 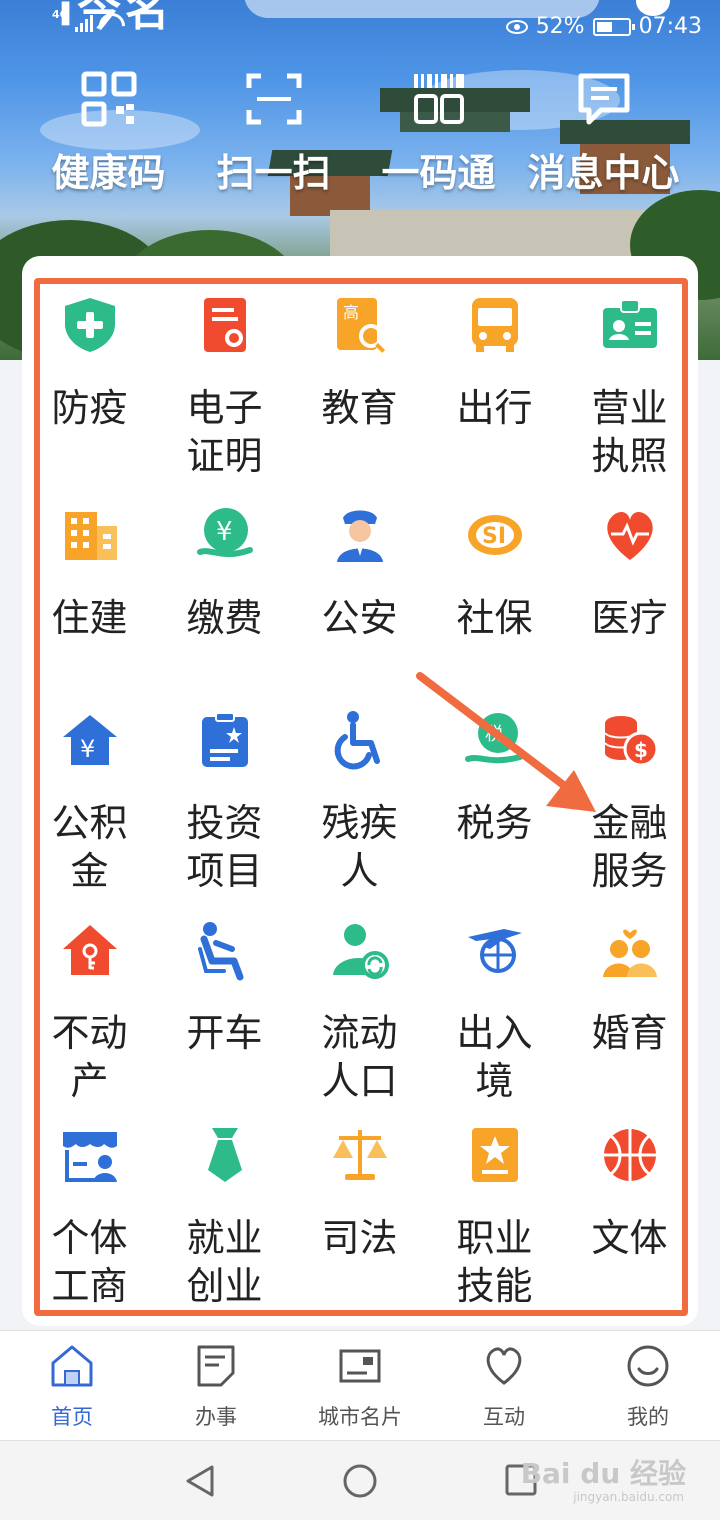 I want to click on service-label: 公安, so click(x=359, y=618).